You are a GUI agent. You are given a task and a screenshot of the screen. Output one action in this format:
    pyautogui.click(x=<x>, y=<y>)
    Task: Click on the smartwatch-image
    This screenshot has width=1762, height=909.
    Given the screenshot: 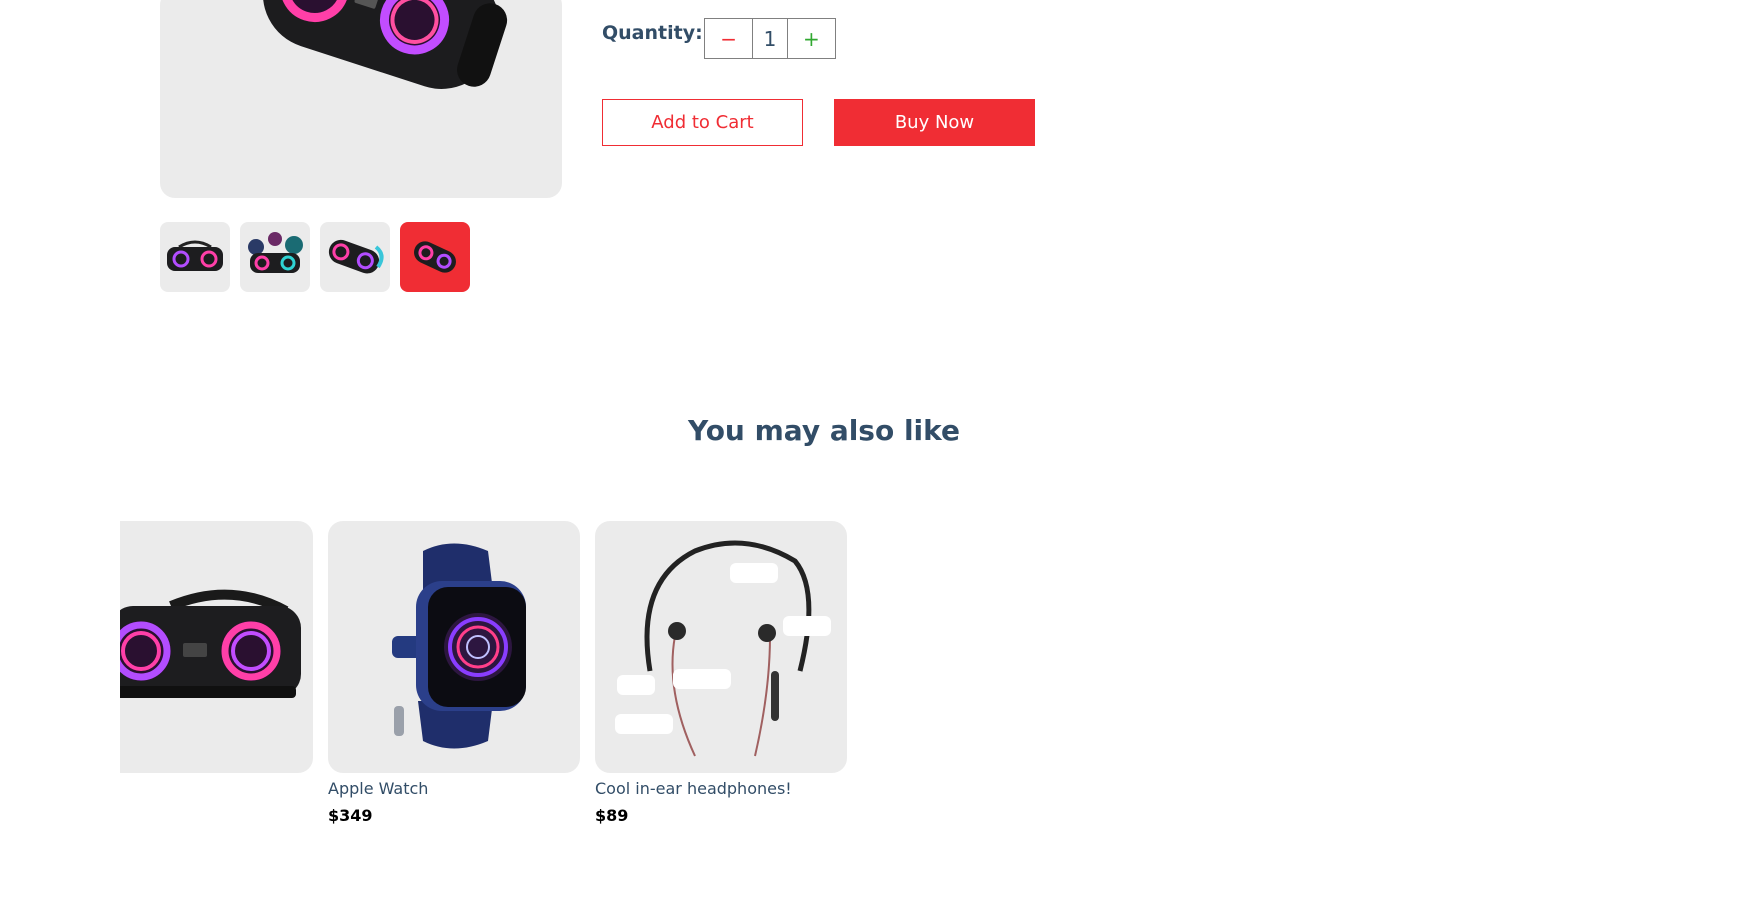 What is the action you would take?
    pyautogui.click(x=454, y=647)
    